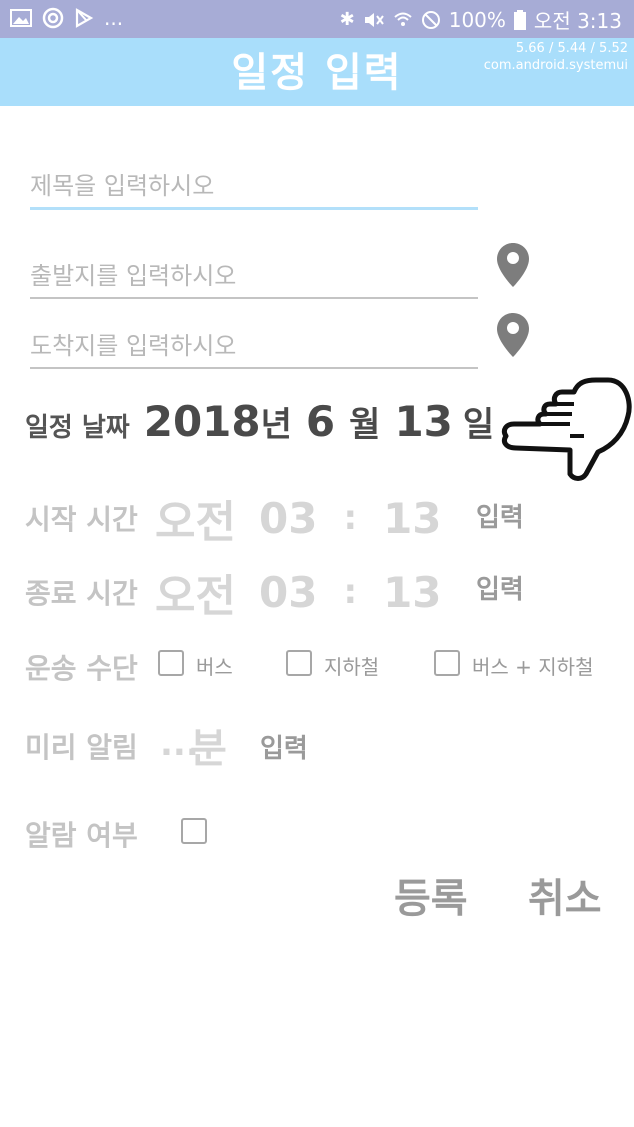  I want to click on alarm-label: 알람 여부, so click(81, 835).